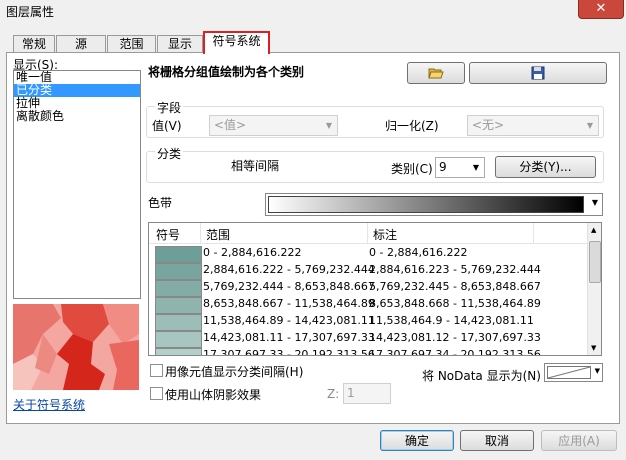  What do you see at coordinates (488, 125) in the screenshot?
I see `normalization-combo-text: <无>` at bounding box center [488, 125].